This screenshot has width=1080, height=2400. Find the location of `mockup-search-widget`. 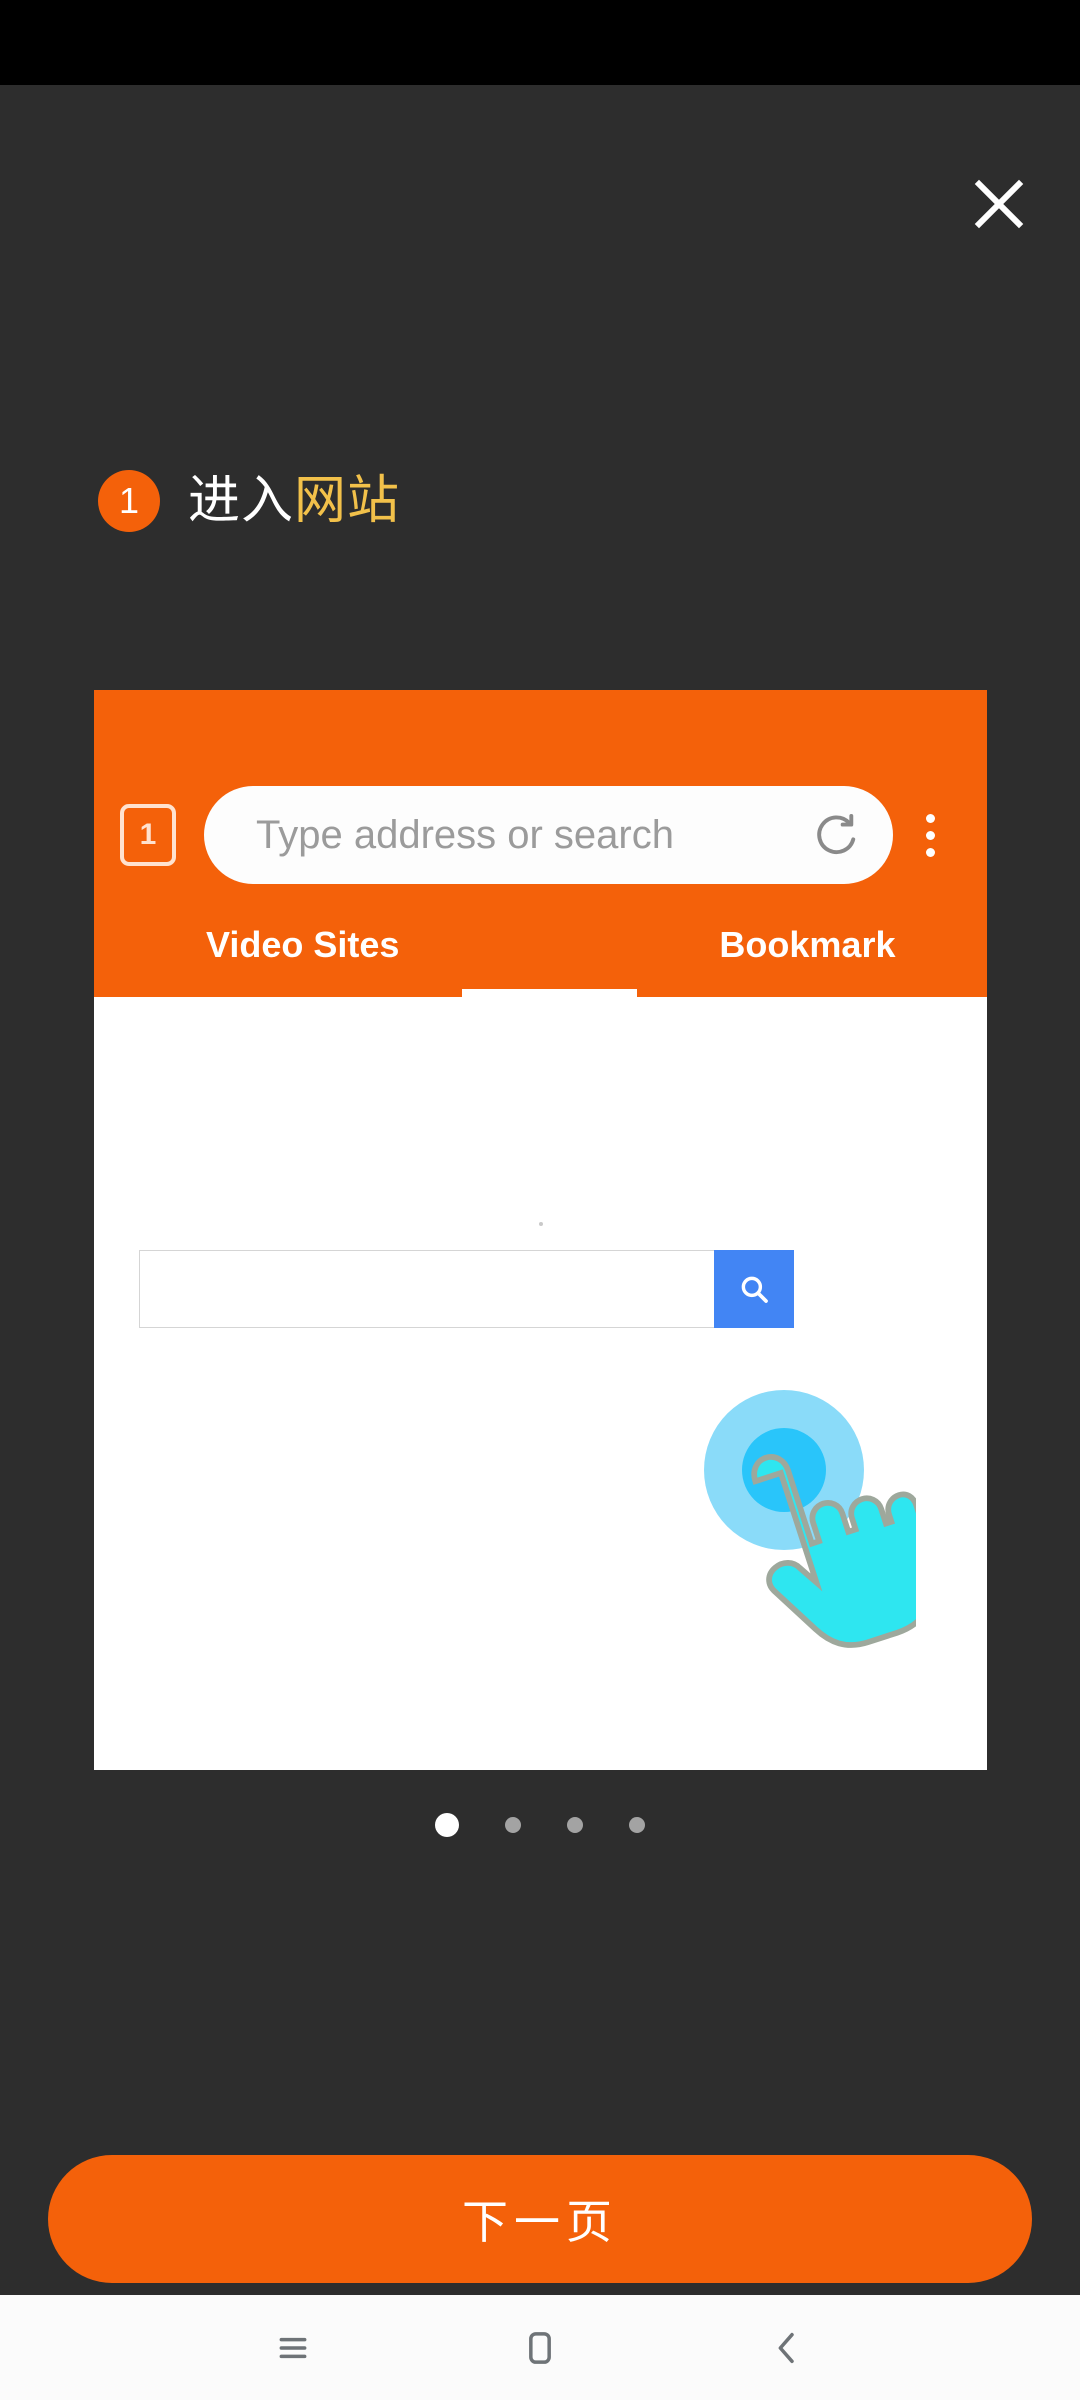

mockup-search-widget is located at coordinates (466, 1289).